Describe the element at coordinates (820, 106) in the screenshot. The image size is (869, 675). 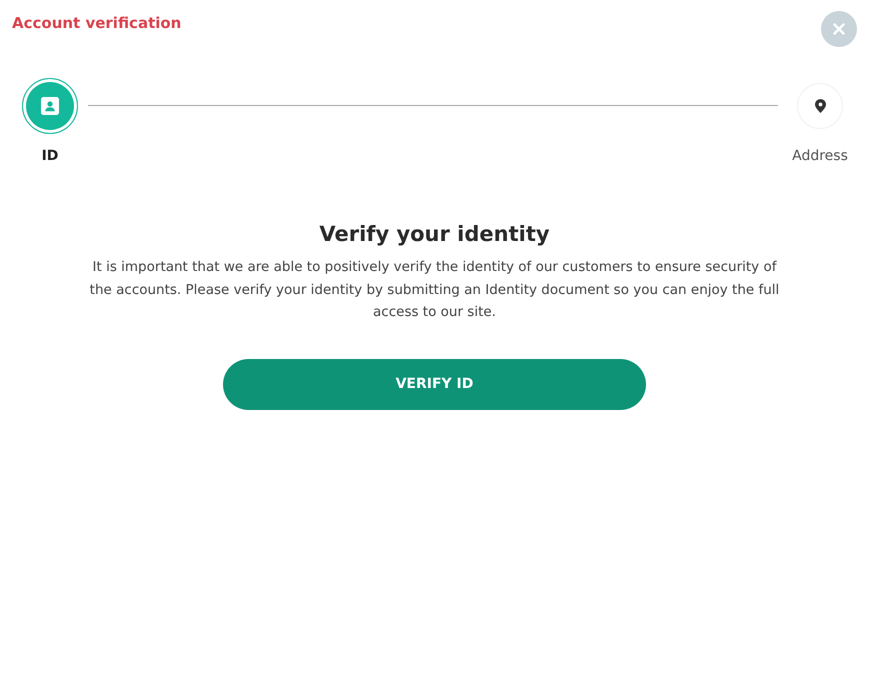
I see `map-pin-icon` at that location.